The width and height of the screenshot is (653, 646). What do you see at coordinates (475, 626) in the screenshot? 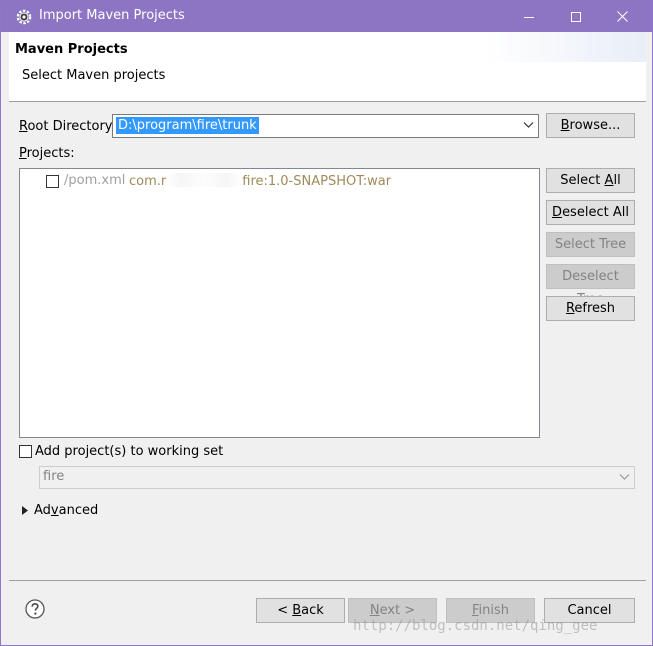
I see `watermark-text: http://blog.csdn.net/qing_gee` at bounding box center [475, 626].